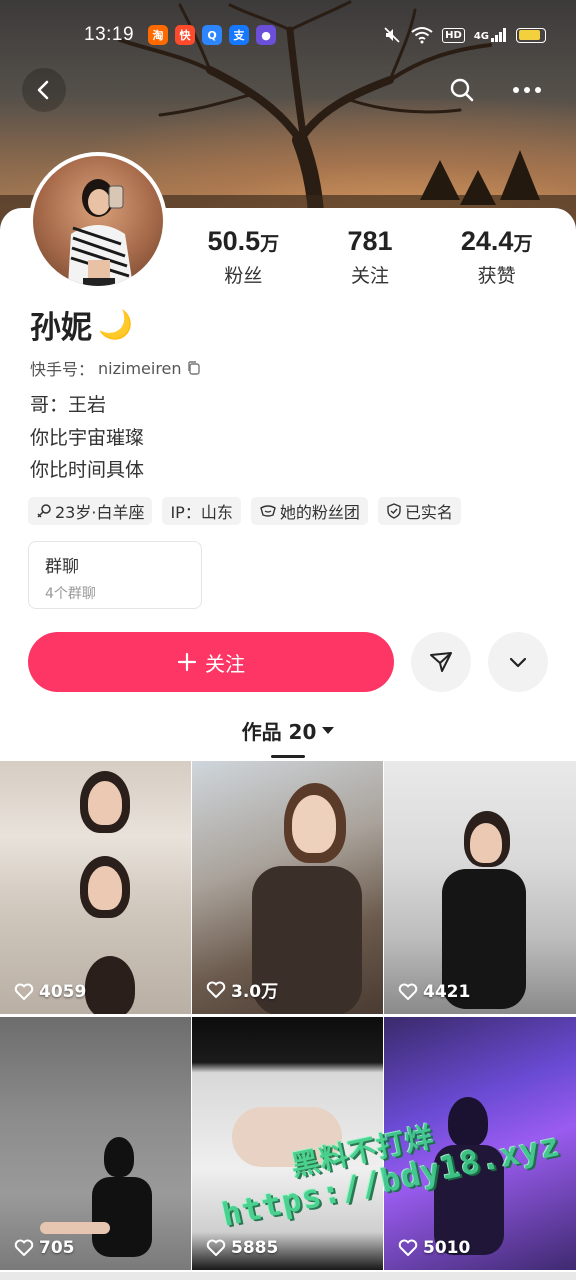 This screenshot has height=1280, width=576. Describe the element at coordinates (266, 35) in the screenshot. I see `purple-app-icon: ●` at that location.